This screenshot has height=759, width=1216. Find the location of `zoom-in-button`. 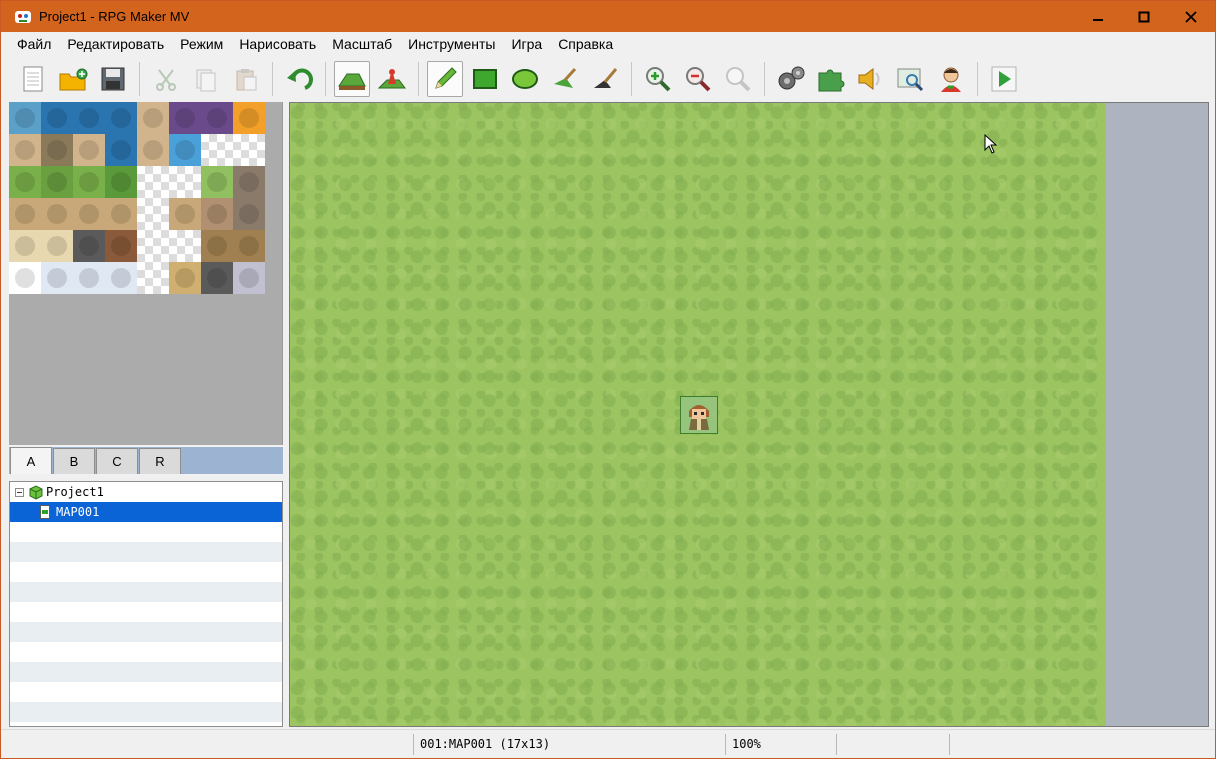

zoom-in-button is located at coordinates (658, 79).